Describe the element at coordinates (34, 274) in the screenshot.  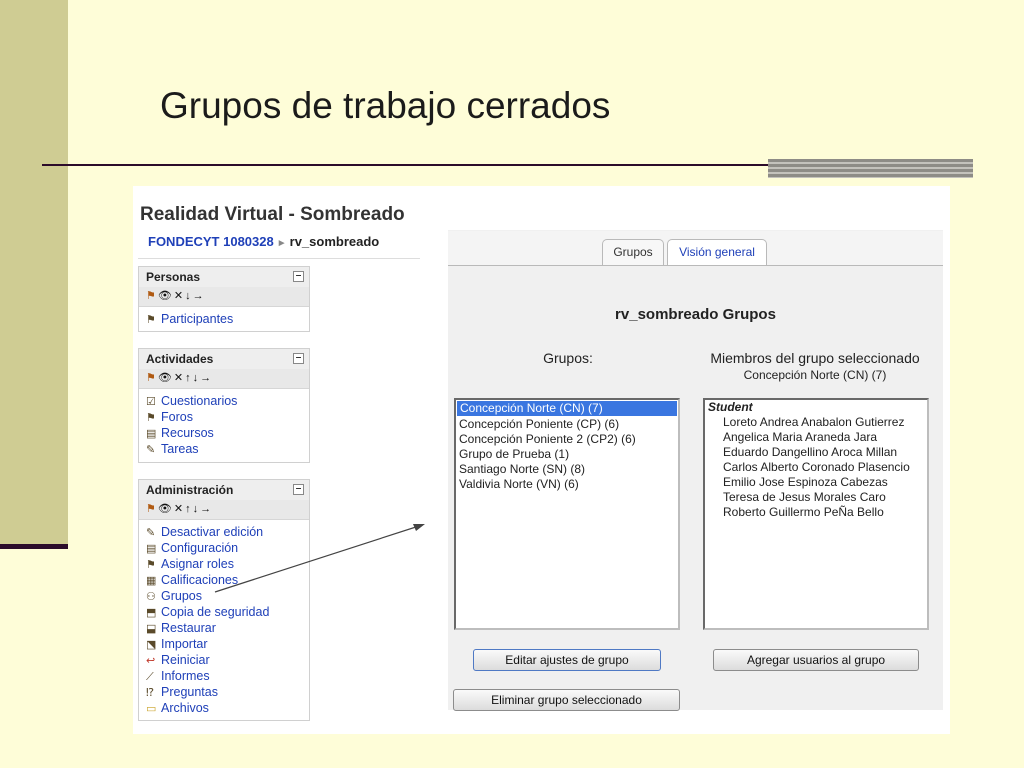
I see `slide-side-bar` at that location.